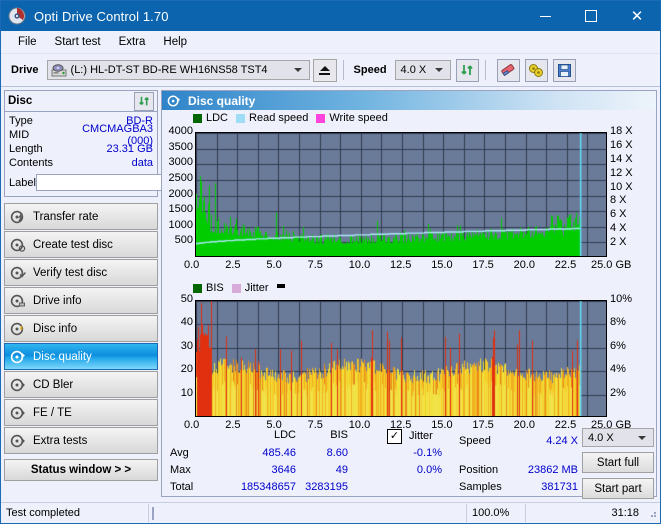 This screenshot has height=524, width=661. What do you see at coordinates (18, 245) in the screenshot?
I see `disc-write-icon` at bounding box center [18, 245].